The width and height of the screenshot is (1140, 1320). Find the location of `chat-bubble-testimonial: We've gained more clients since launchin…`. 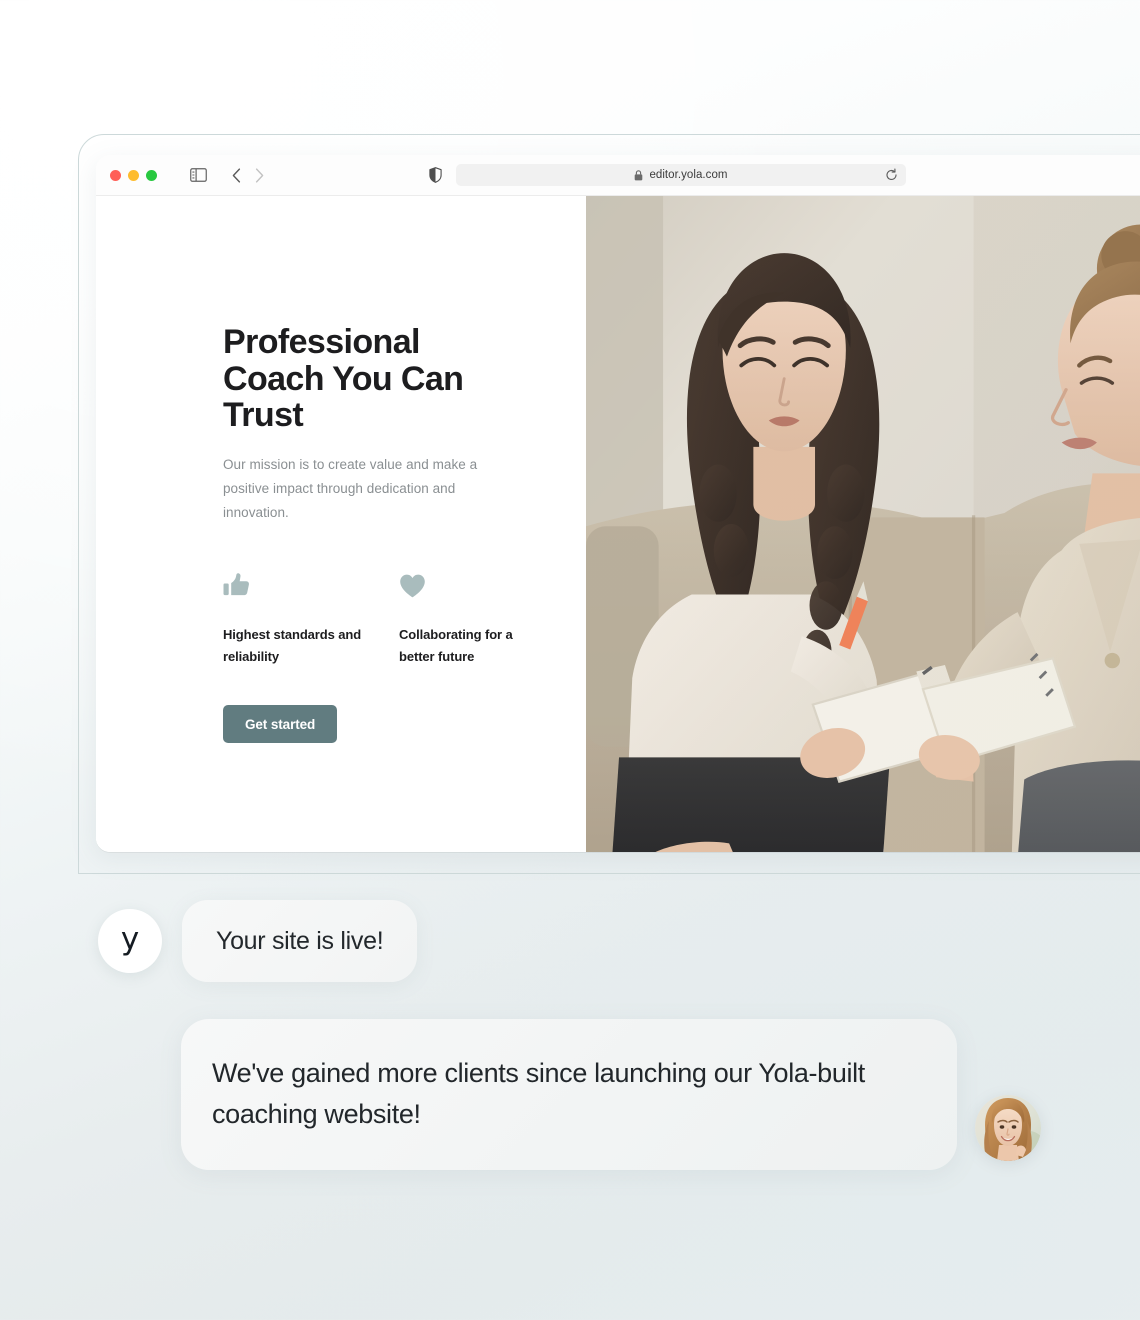

chat-bubble-testimonial: We've gained more clients since launchin… is located at coordinates (569, 1094).